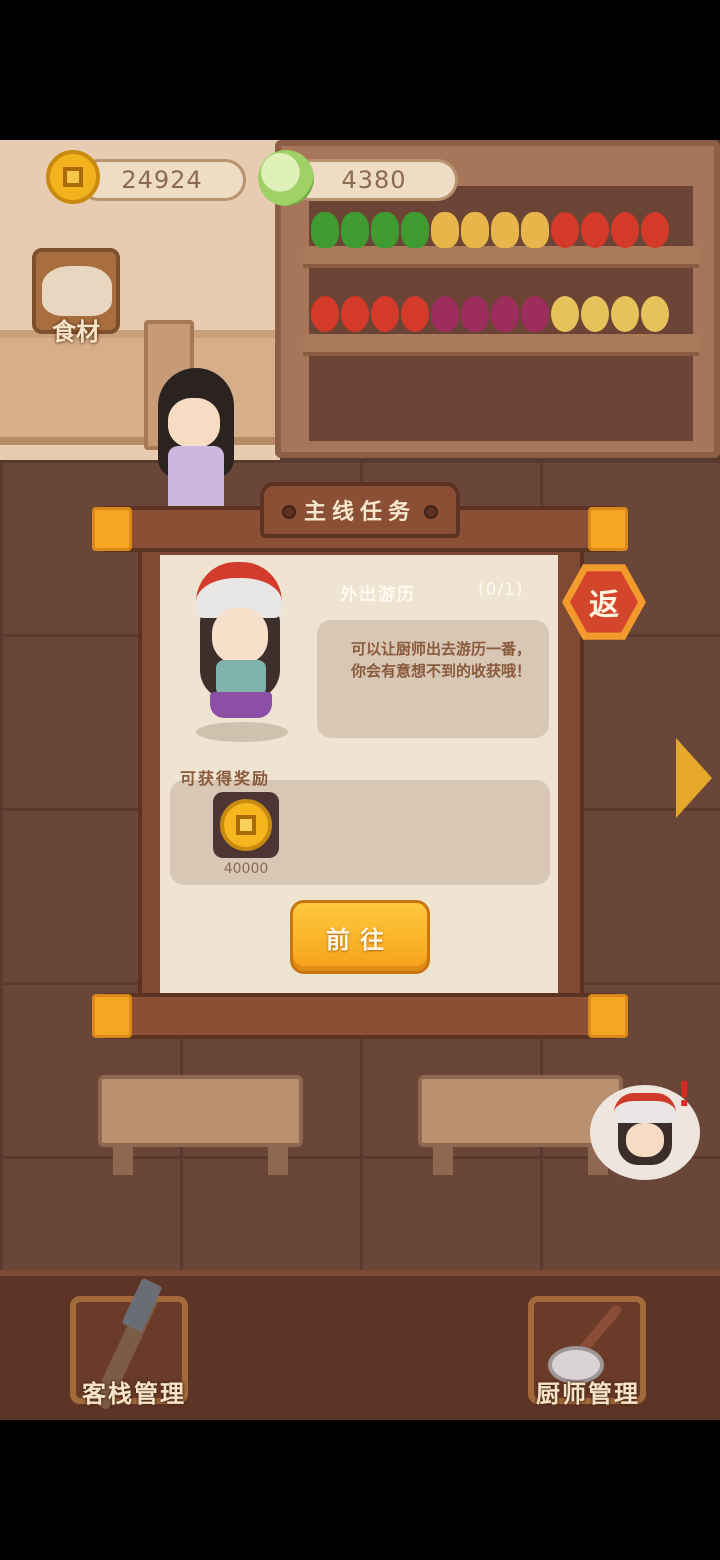 The width and height of the screenshot is (720, 1560). I want to click on modal-title: 主线任务, so click(359, 512).